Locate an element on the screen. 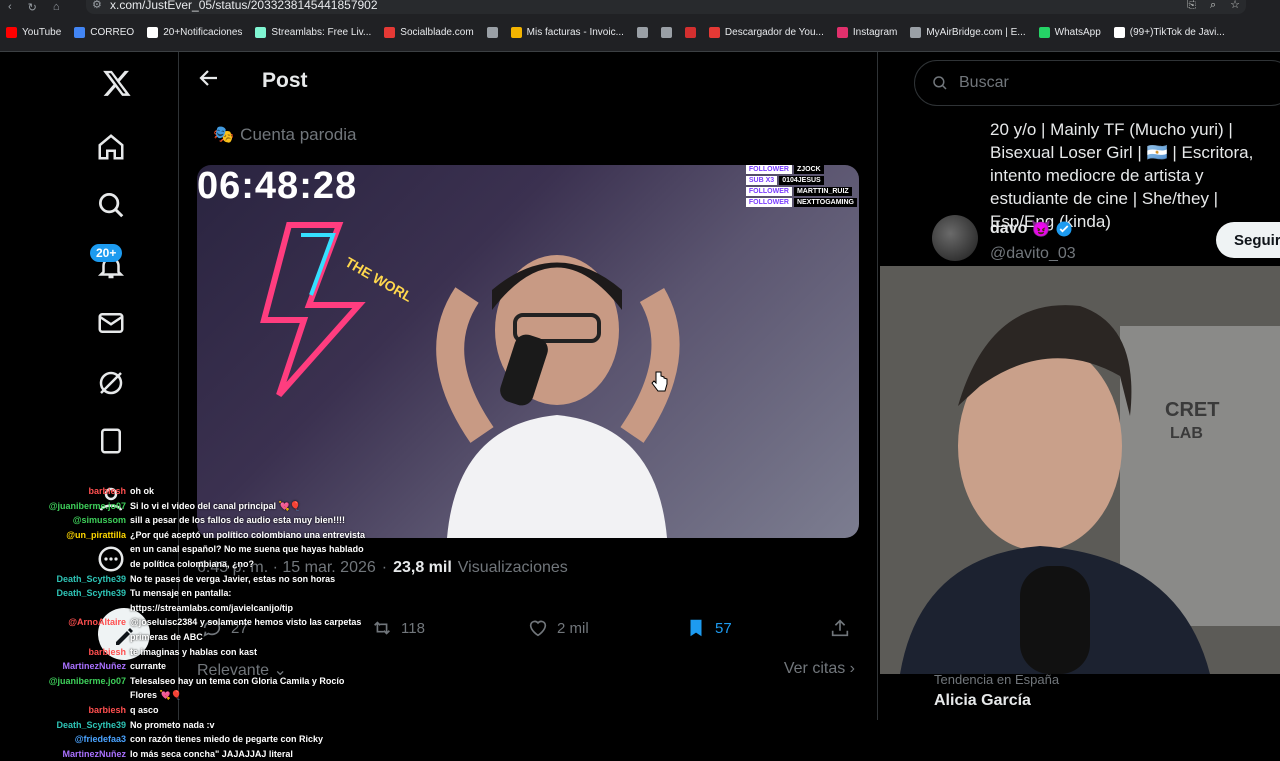 This screenshot has height=761, width=1280. alert-kind: FOLLOWER is located at coordinates (768, 169).